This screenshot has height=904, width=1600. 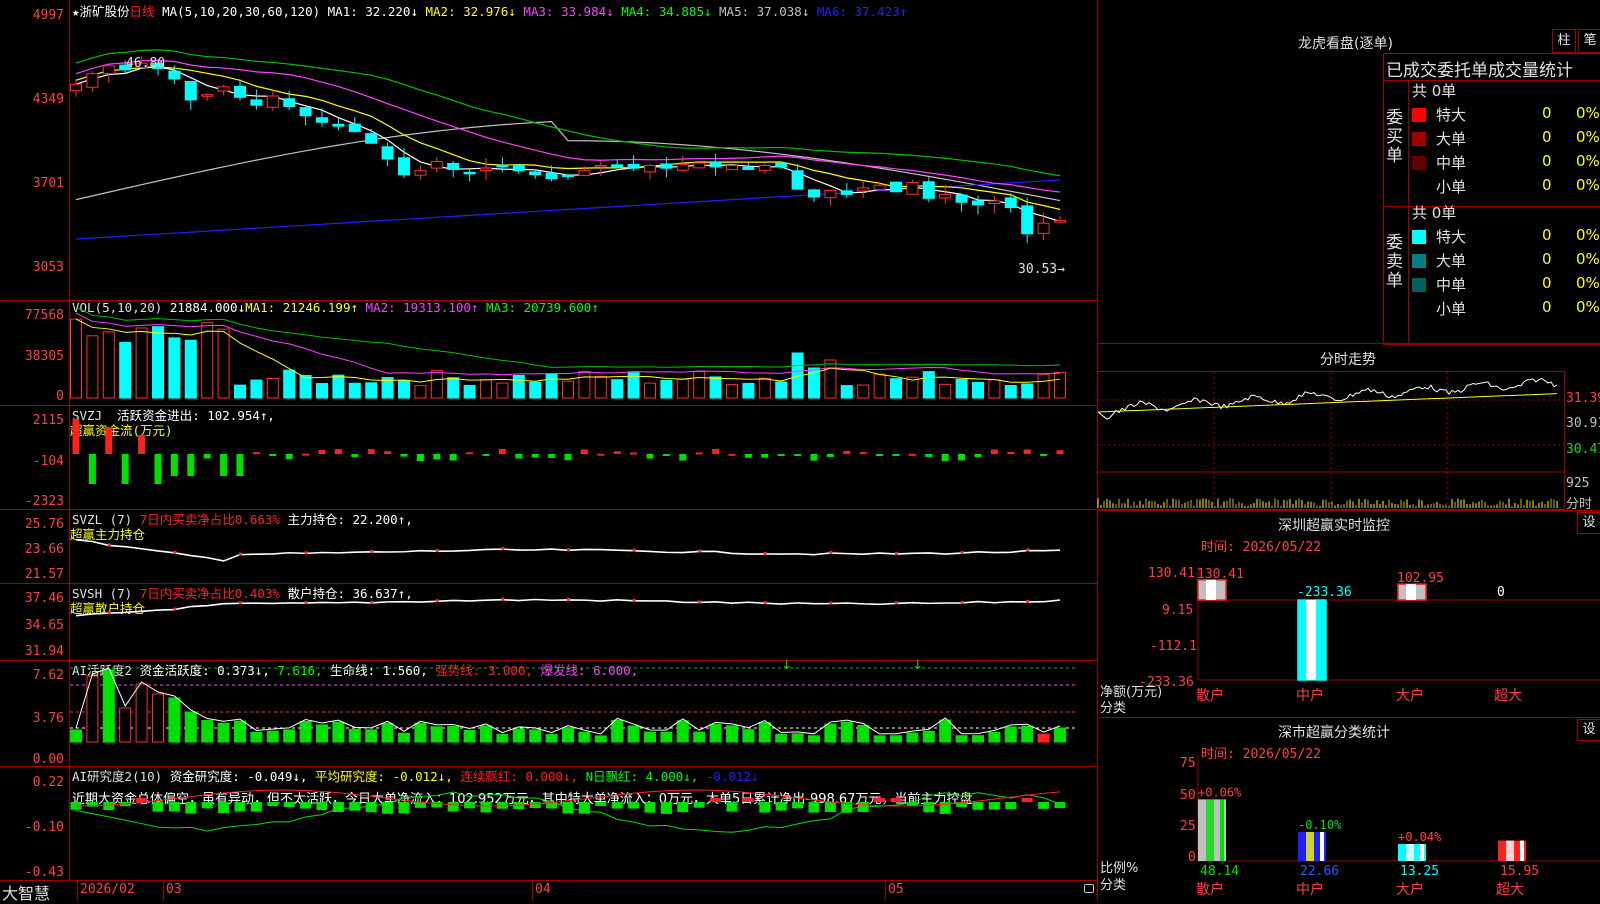 I want to click on order-count: 0, so click(x=1547, y=283).